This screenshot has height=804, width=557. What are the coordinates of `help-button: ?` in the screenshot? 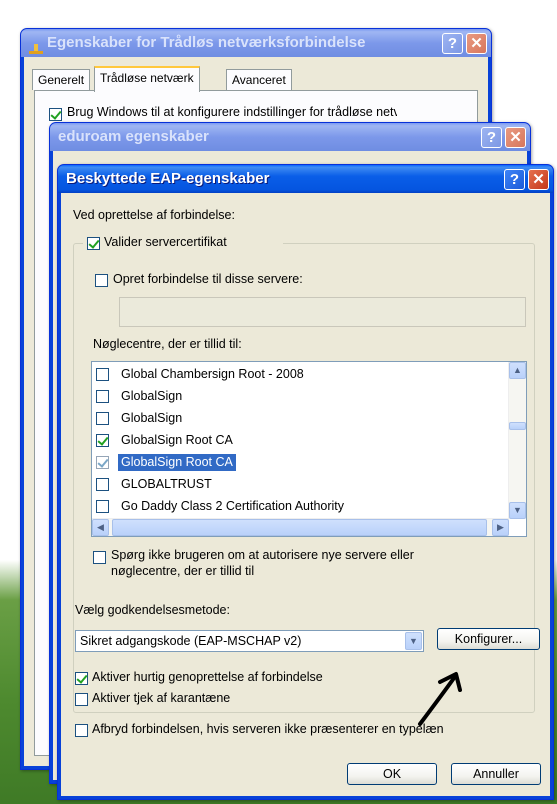 It's located at (514, 179).